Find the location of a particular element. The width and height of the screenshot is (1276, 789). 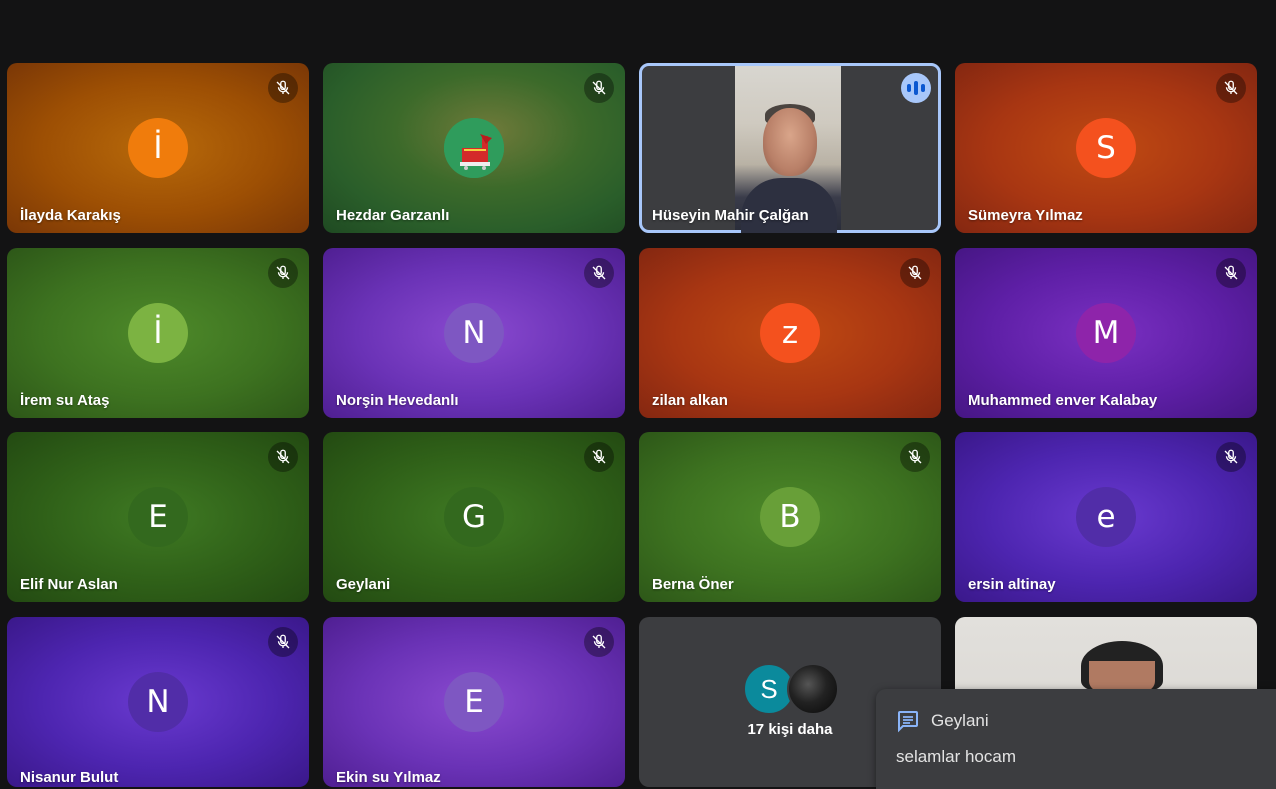

participant-name: İrem su Ataş is located at coordinates (65, 400).